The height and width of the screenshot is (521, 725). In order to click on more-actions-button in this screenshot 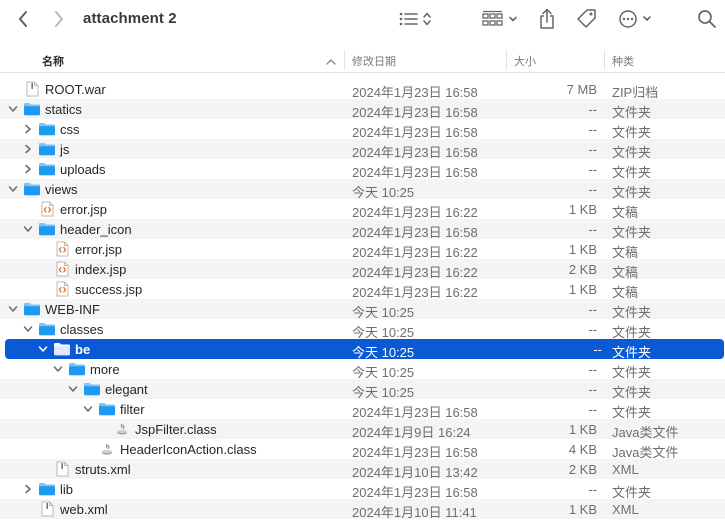, I will do `click(637, 20)`.